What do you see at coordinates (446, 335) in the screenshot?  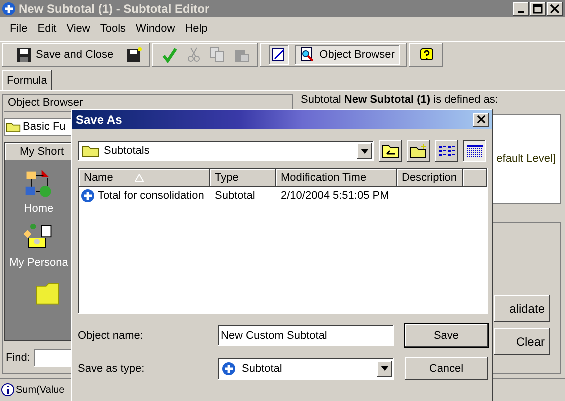 I see `save-button: Save` at bounding box center [446, 335].